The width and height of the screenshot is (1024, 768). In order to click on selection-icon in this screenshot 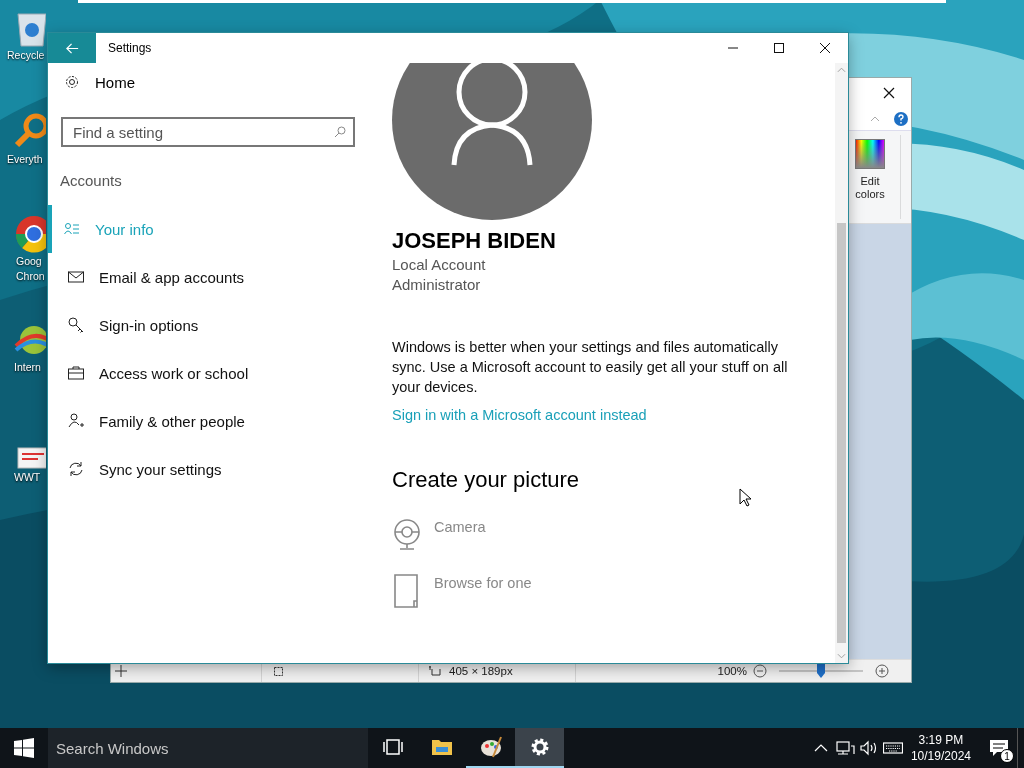, I will do `click(278, 671)`.